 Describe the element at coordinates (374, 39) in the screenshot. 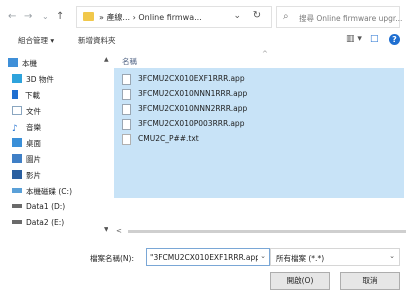

I see `preview-pane-icon: □` at that location.